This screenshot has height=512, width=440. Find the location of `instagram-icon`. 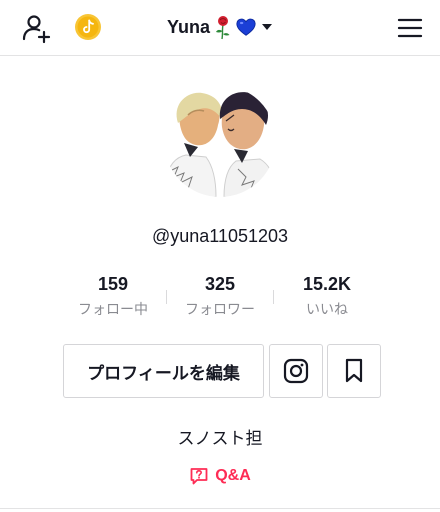

instagram-icon is located at coordinates (296, 371).